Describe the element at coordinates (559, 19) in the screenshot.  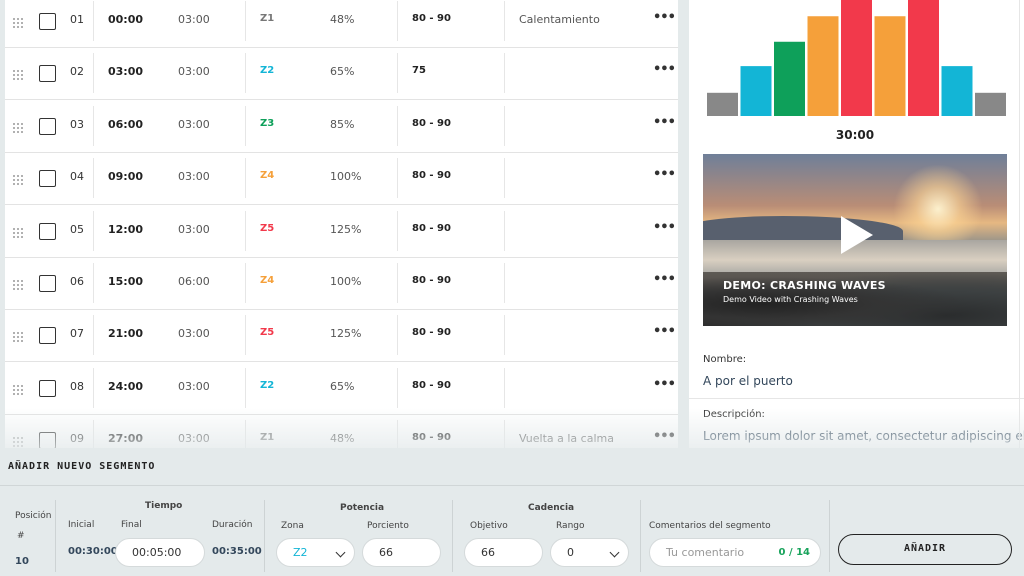
I see `segment-comment: Calentamiento` at that location.